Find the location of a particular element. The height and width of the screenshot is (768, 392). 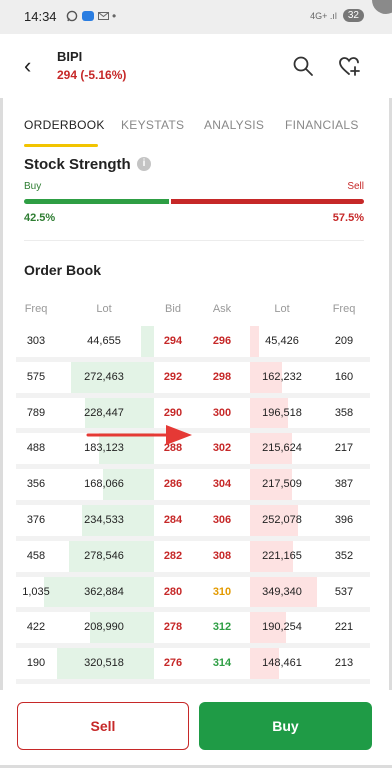

status-time: 14:34 is located at coordinates (40, 16).